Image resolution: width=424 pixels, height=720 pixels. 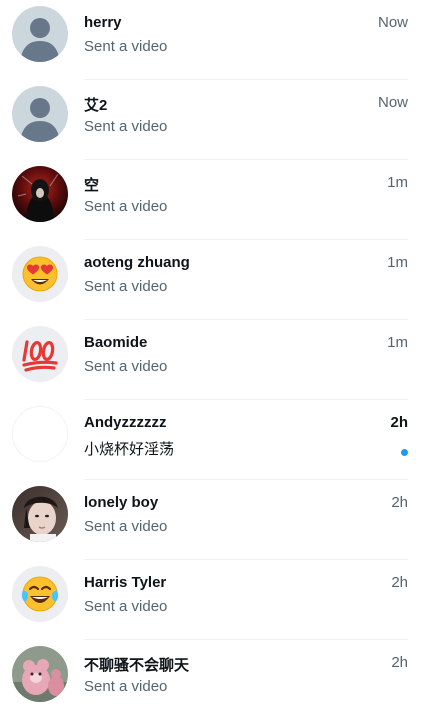 I want to click on conversation-name: aoteng zhuang, so click(x=137, y=262).